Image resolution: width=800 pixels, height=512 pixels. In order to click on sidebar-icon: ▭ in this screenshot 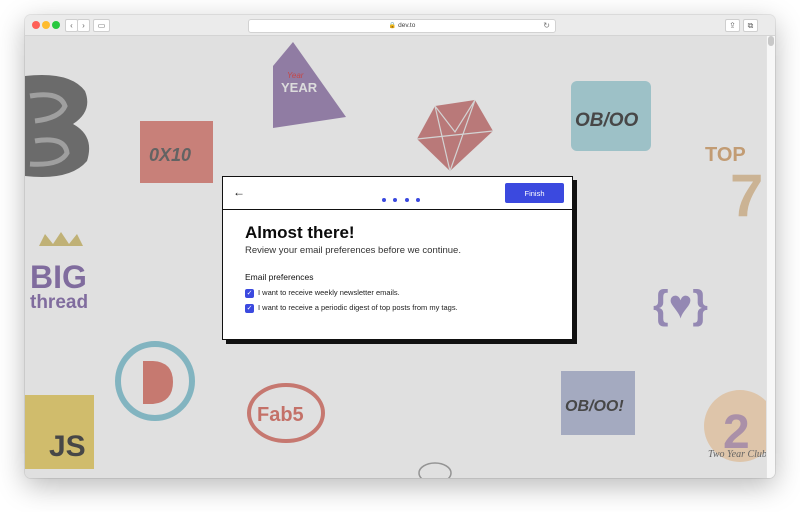, I will do `click(101, 25)`.